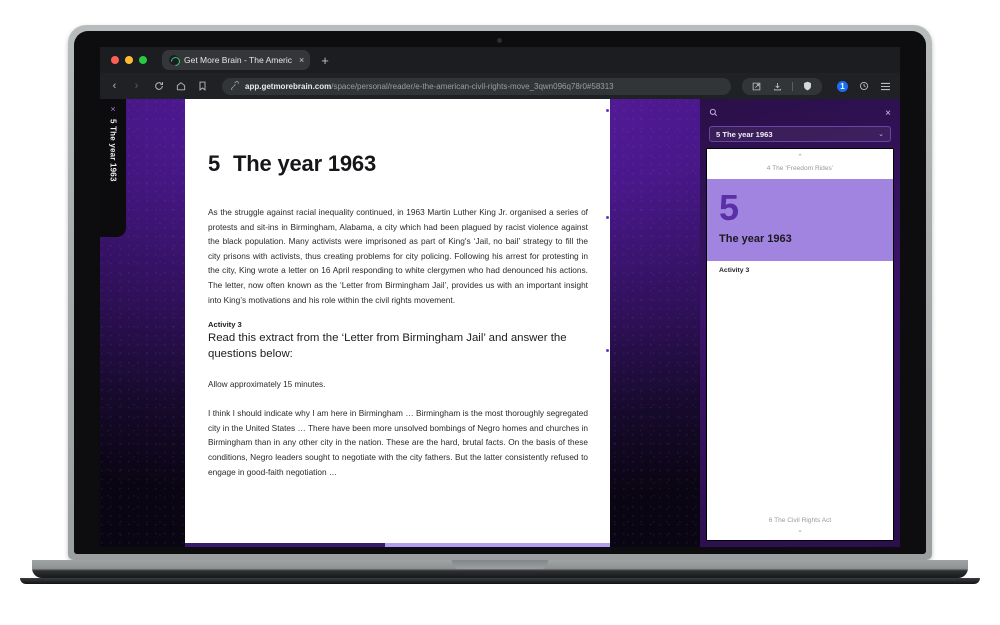  I want to click on page-title-number: 5, so click(214, 163).